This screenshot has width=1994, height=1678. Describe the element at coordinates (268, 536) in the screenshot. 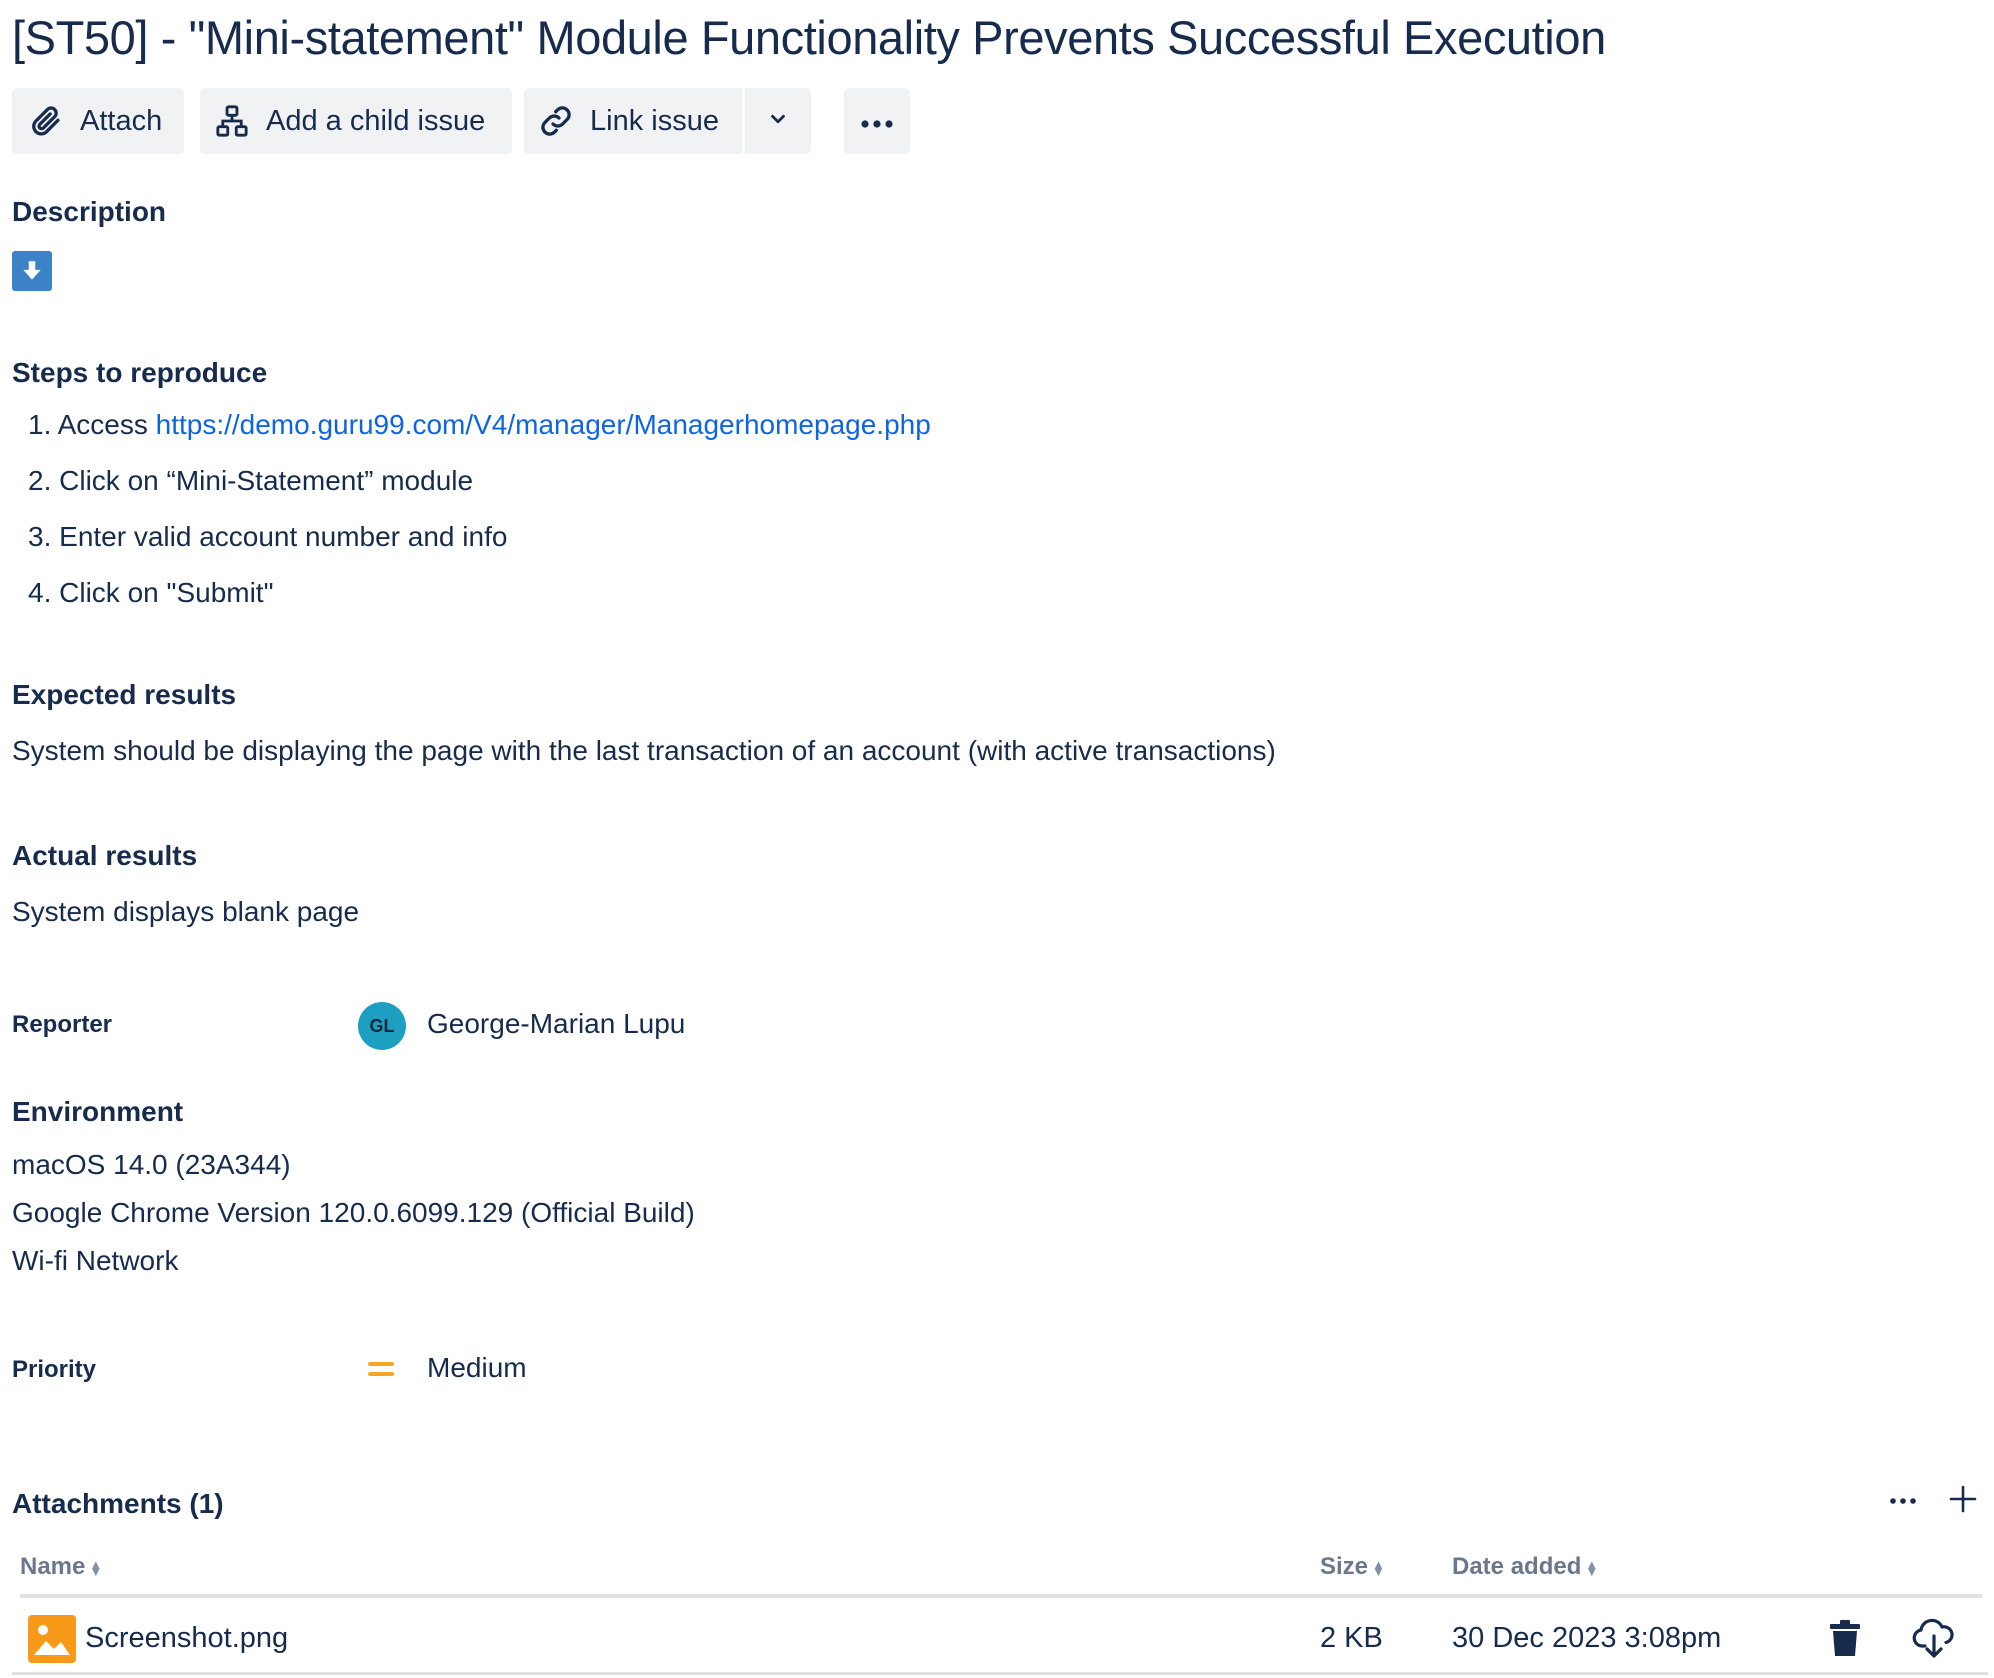

I see `step-item-3: 3. Enter valid account number and info` at that location.